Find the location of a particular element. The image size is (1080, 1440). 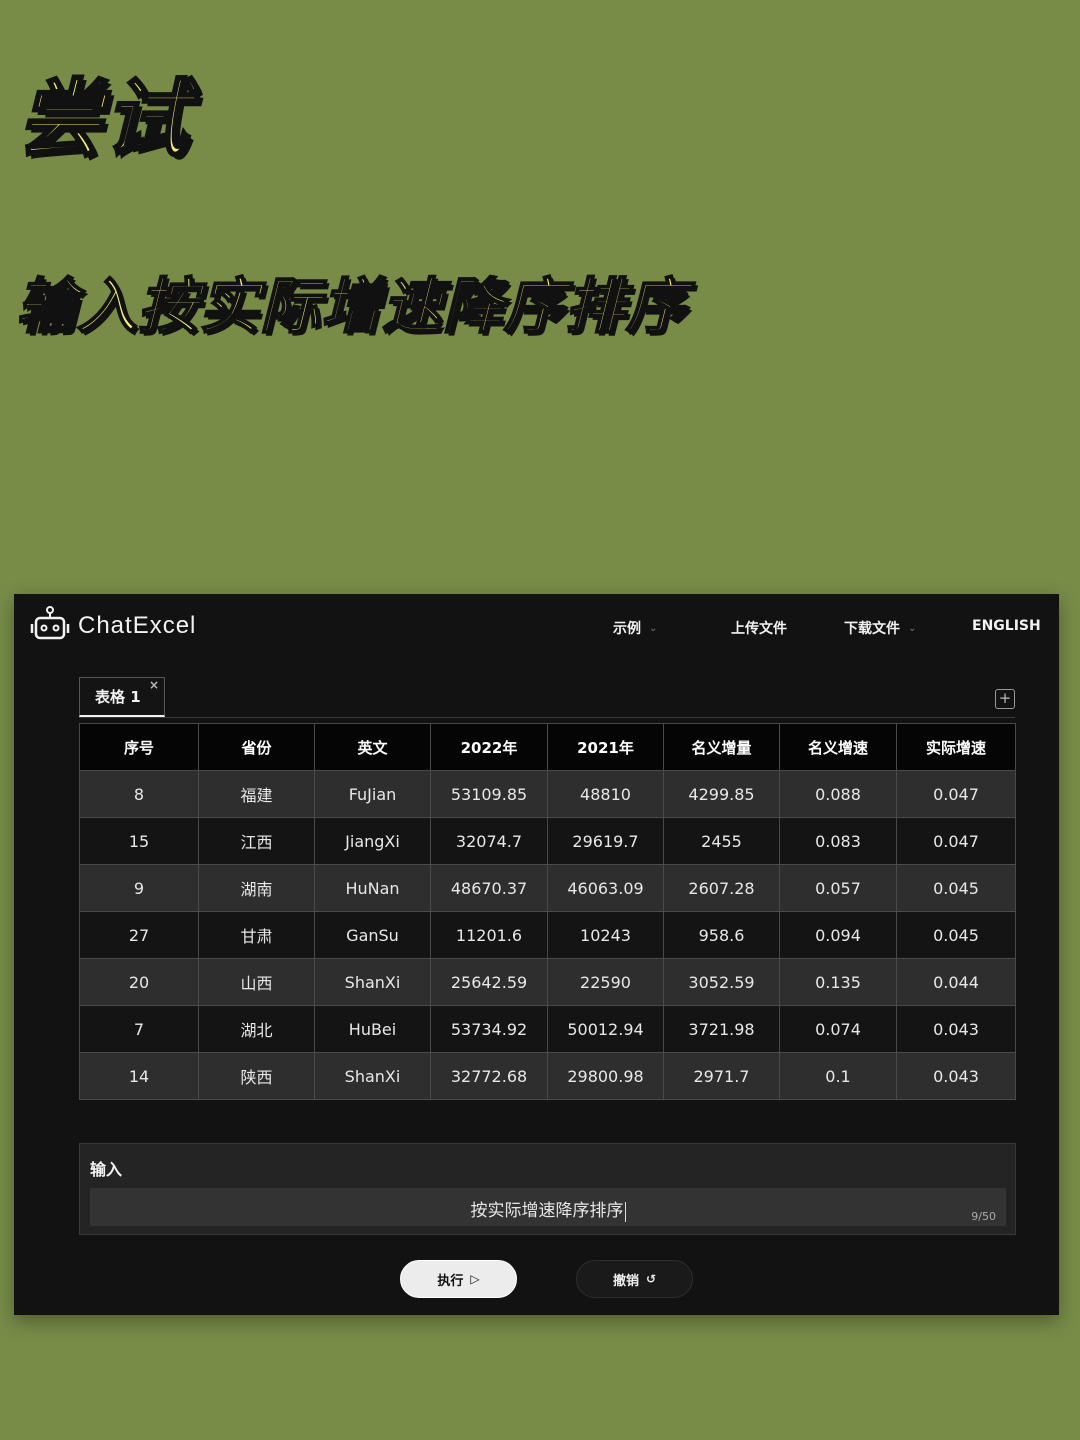

table-cell: FuJian is located at coordinates (372, 794).